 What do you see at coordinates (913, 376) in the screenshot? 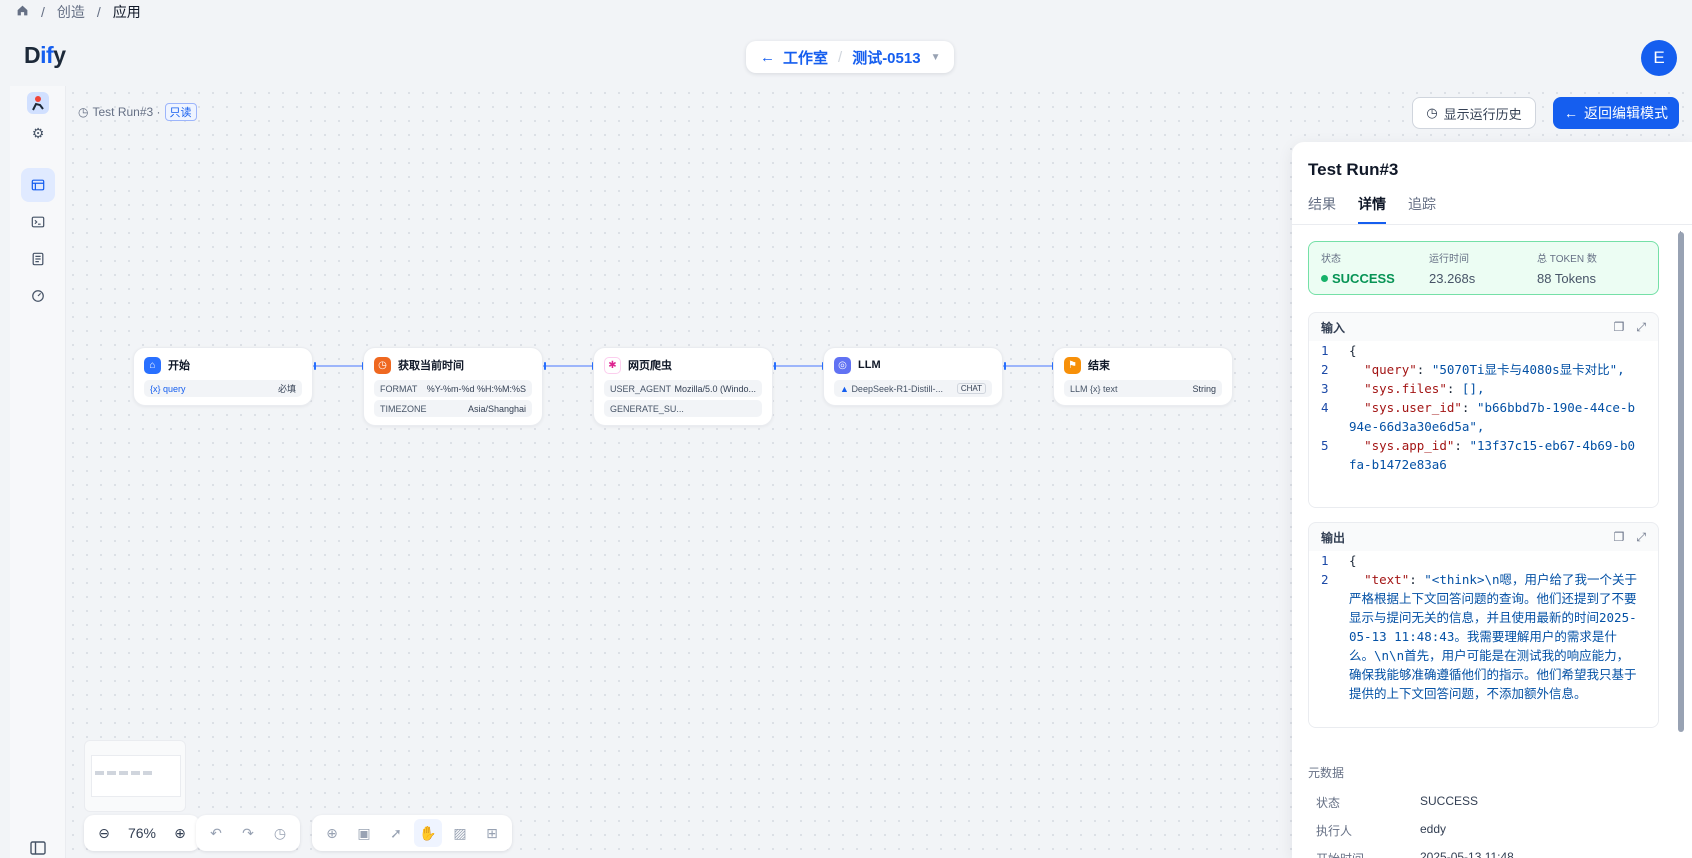
I see `node-llm: ◎ LLM ▲ DeepSeek-R1-Distill-... CHAT` at bounding box center [913, 376].